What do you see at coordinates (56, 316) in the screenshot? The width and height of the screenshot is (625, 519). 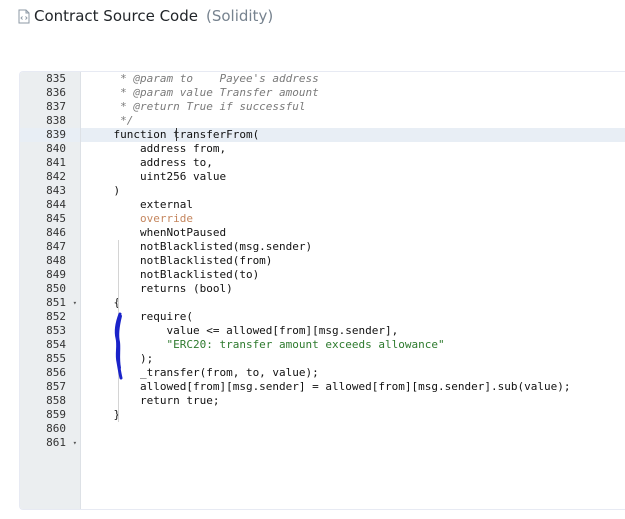 I see `line-number-text: 852` at bounding box center [56, 316].